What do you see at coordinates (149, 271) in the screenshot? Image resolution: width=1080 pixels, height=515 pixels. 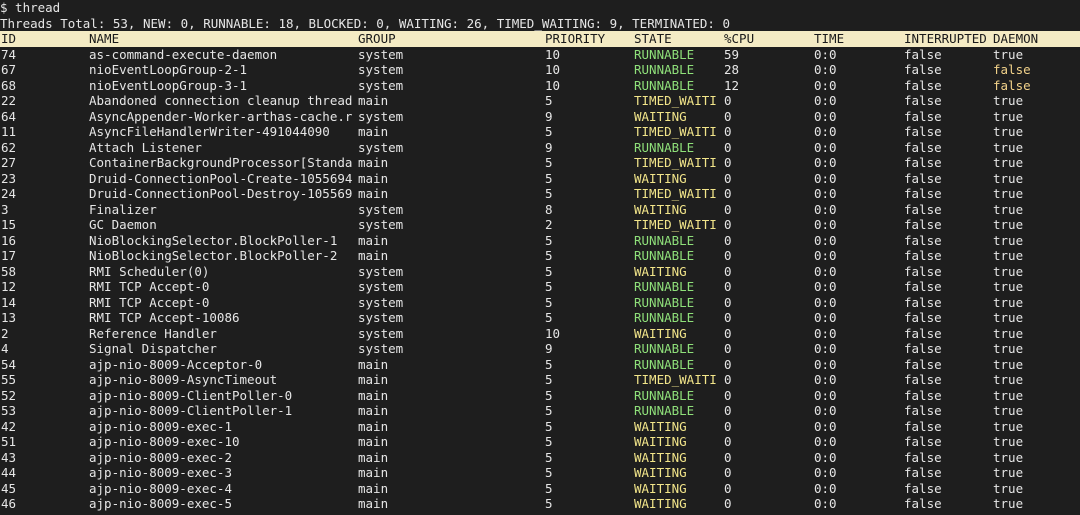 I see `thread-name: RMI Scheduler(0)` at bounding box center [149, 271].